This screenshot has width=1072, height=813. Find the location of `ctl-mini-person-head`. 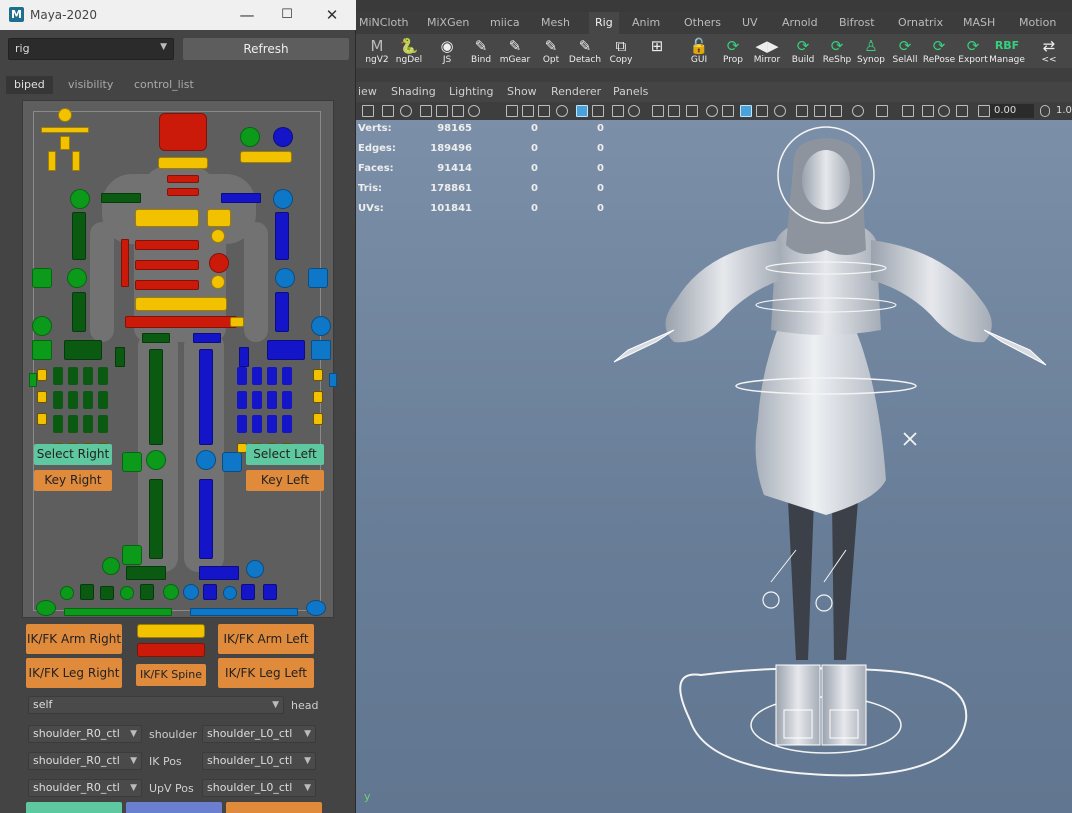

ctl-mini-person-head is located at coordinates (65, 115).